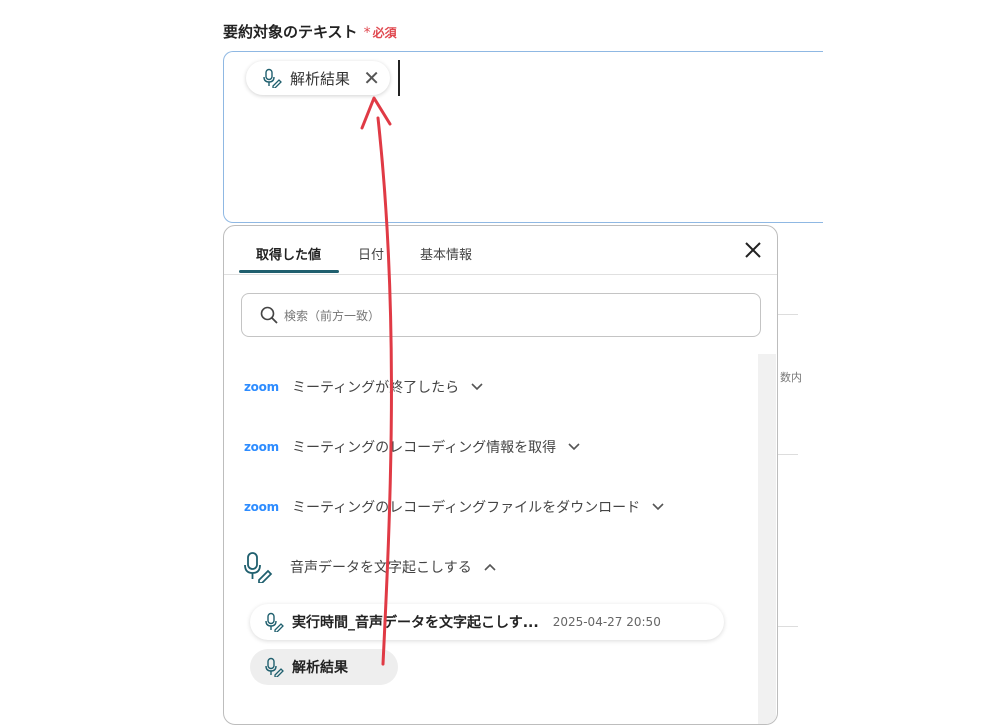  What do you see at coordinates (376, 381) in the screenshot?
I see `annotation-arrow` at bounding box center [376, 381].